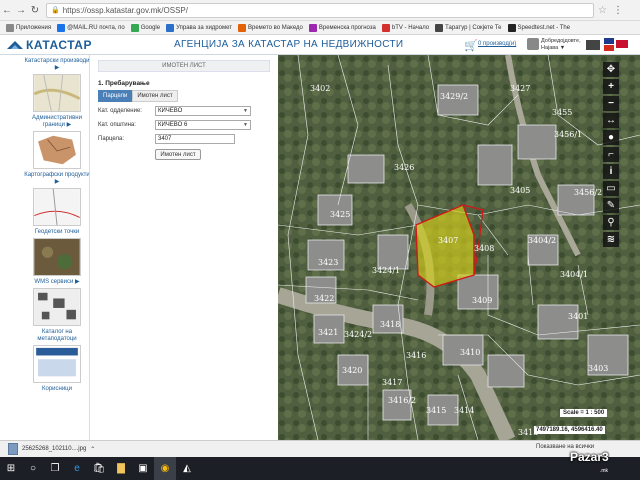 The width and height of the screenshot is (640, 480). Describe the element at coordinates (15, 44) in the screenshot. I see `logo-mark-icon` at that location.